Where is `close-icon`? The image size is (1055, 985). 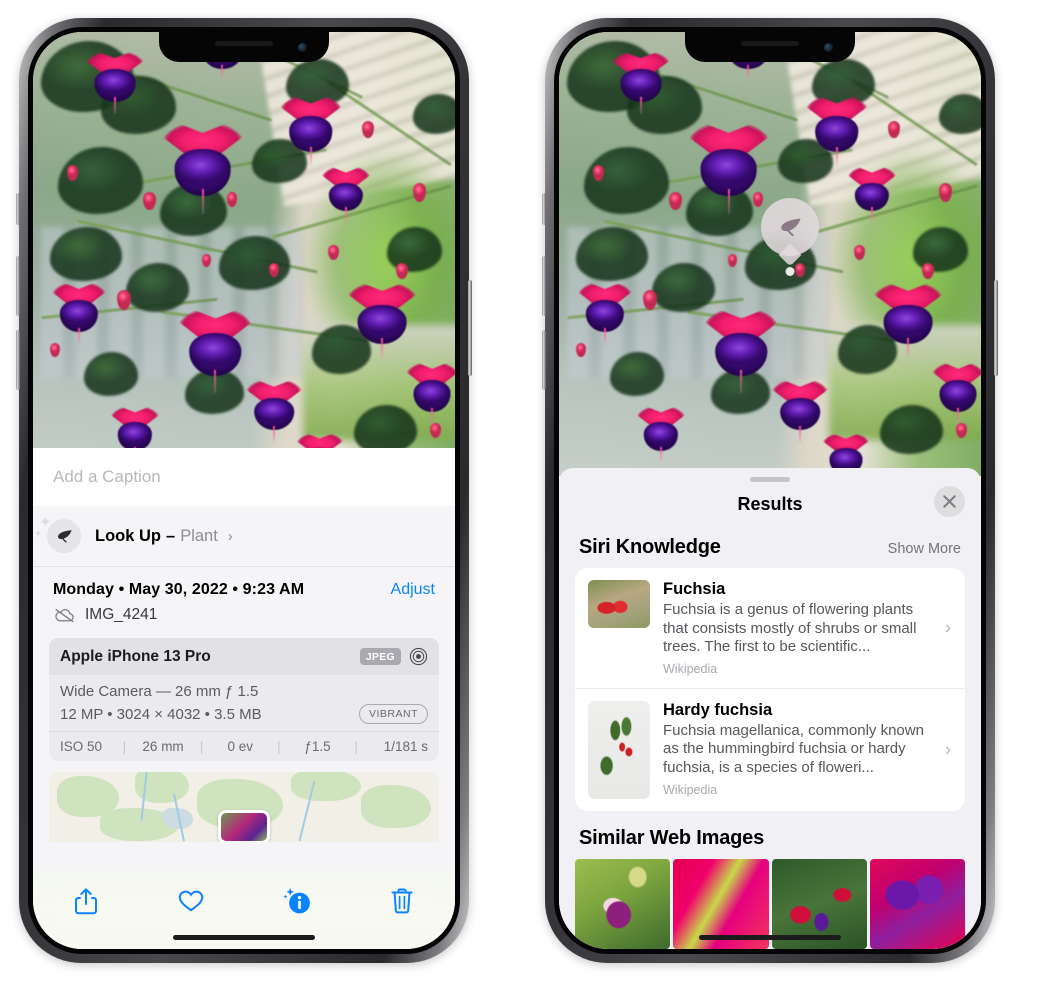
close-icon is located at coordinates (949, 501).